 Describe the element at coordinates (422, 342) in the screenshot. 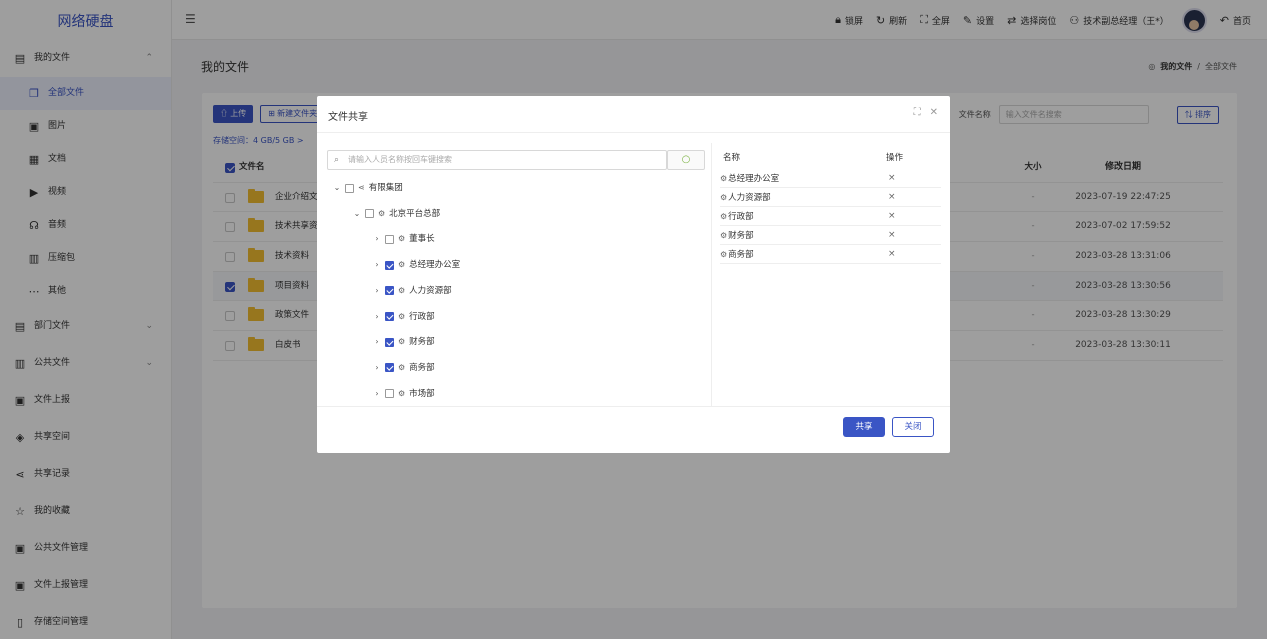

I see `tree-node-label: 财务部` at that location.